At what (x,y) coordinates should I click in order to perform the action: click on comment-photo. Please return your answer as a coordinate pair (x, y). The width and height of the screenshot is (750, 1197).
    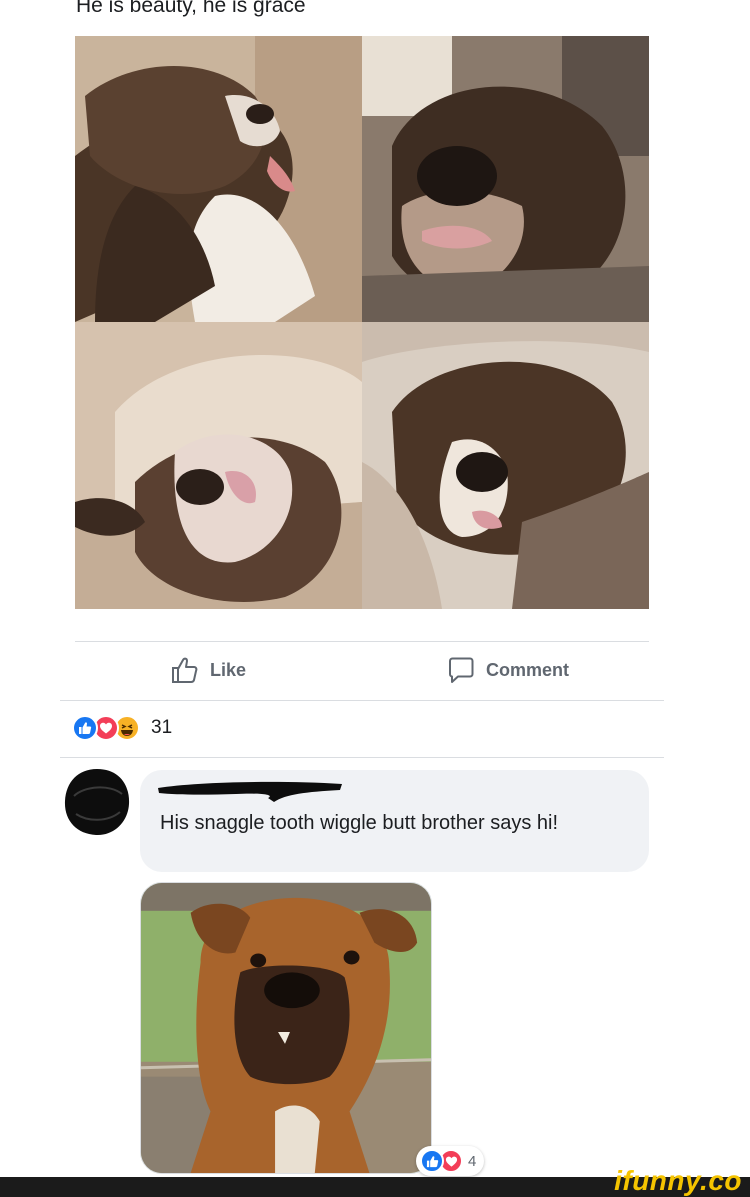
    Looking at the image, I should click on (286, 1028).